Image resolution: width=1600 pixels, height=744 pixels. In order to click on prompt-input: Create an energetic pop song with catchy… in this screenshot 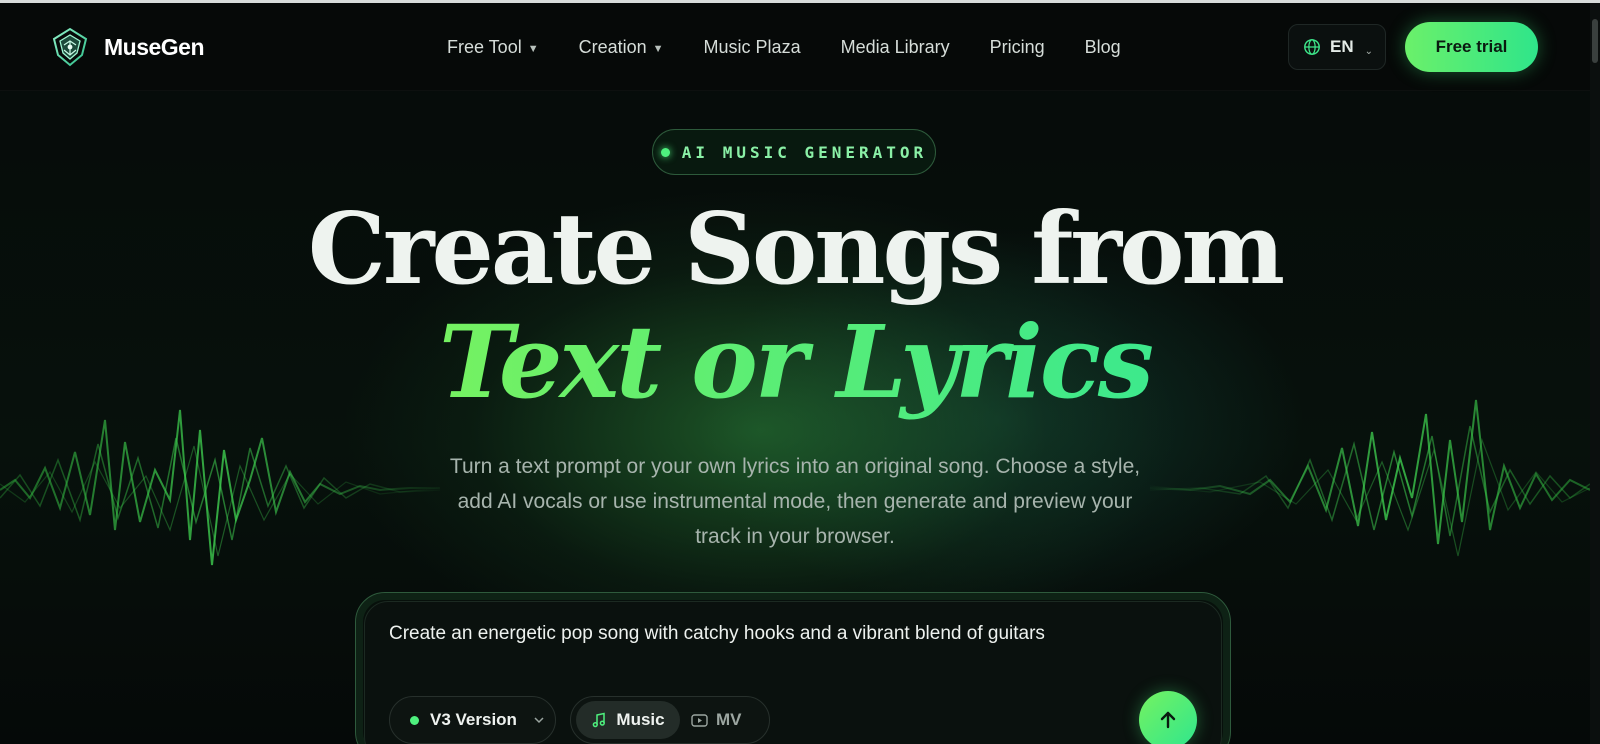, I will do `click(717, 634)`.